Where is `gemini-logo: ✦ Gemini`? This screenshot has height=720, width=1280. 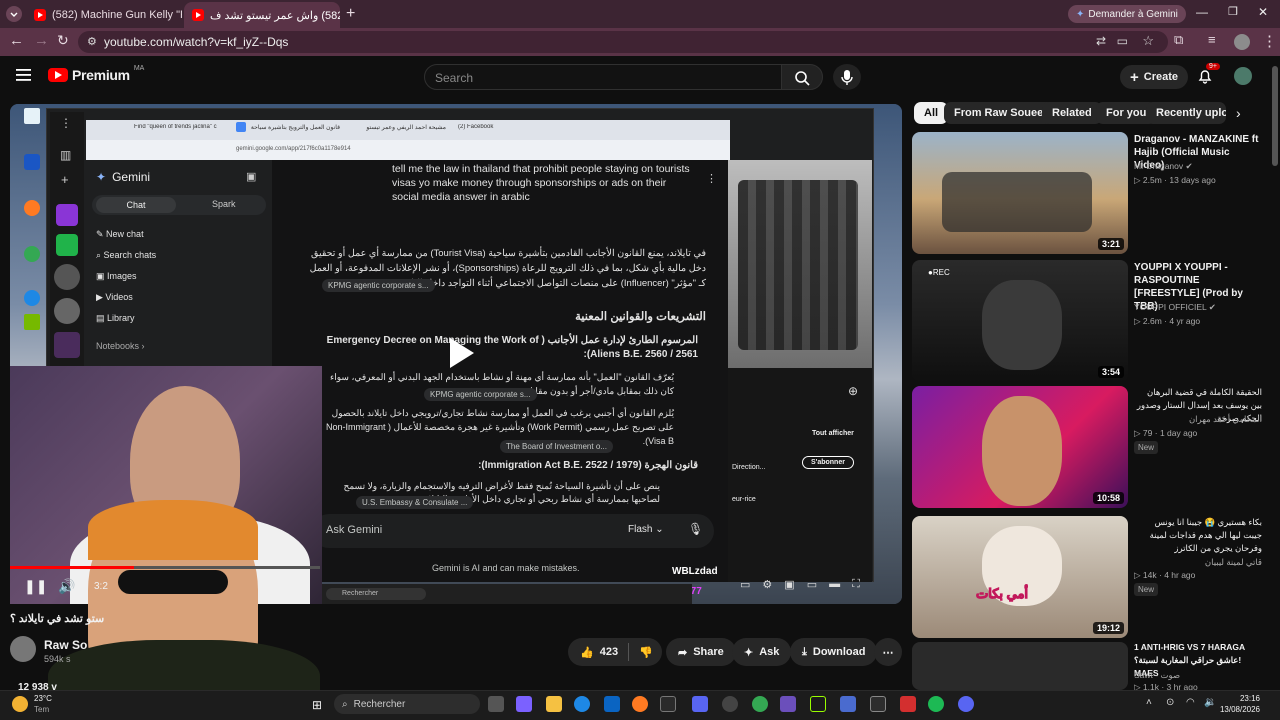 gemini-logo: ✦ Gemini is located at coordinates (123, 177).